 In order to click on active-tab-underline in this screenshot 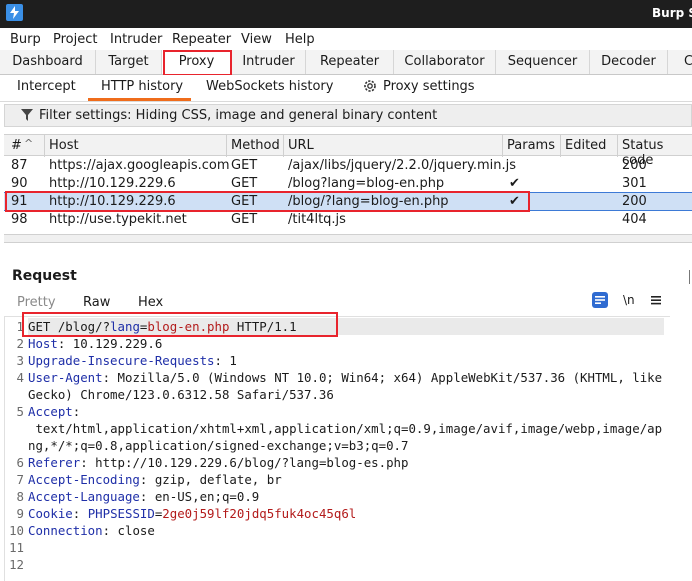, I will do `click(139, 99)`.